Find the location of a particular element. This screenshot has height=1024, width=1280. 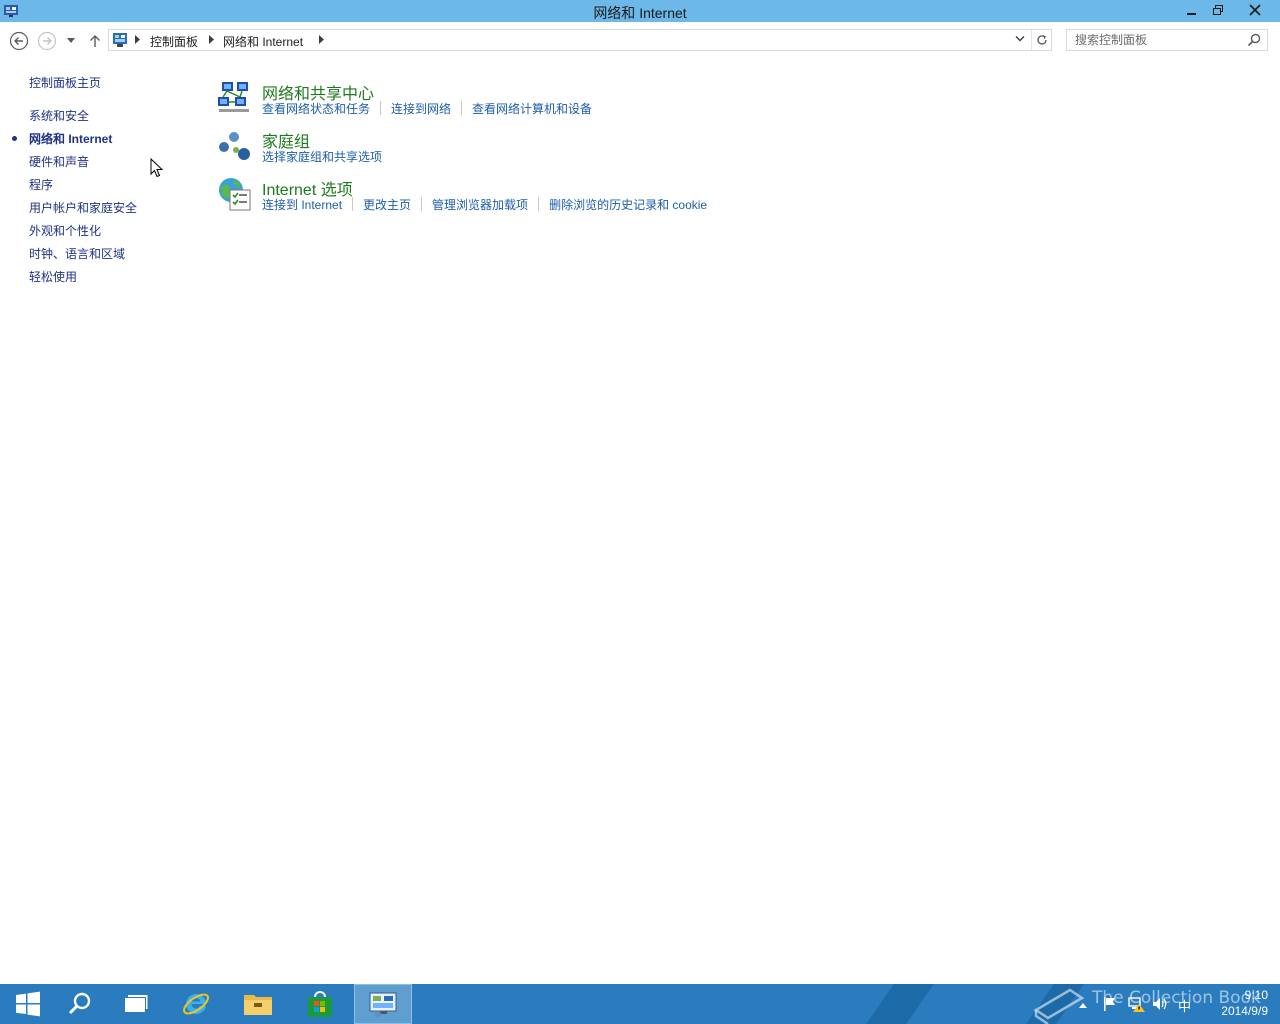

network-status-icon is located at coordinates (1137, 1004).